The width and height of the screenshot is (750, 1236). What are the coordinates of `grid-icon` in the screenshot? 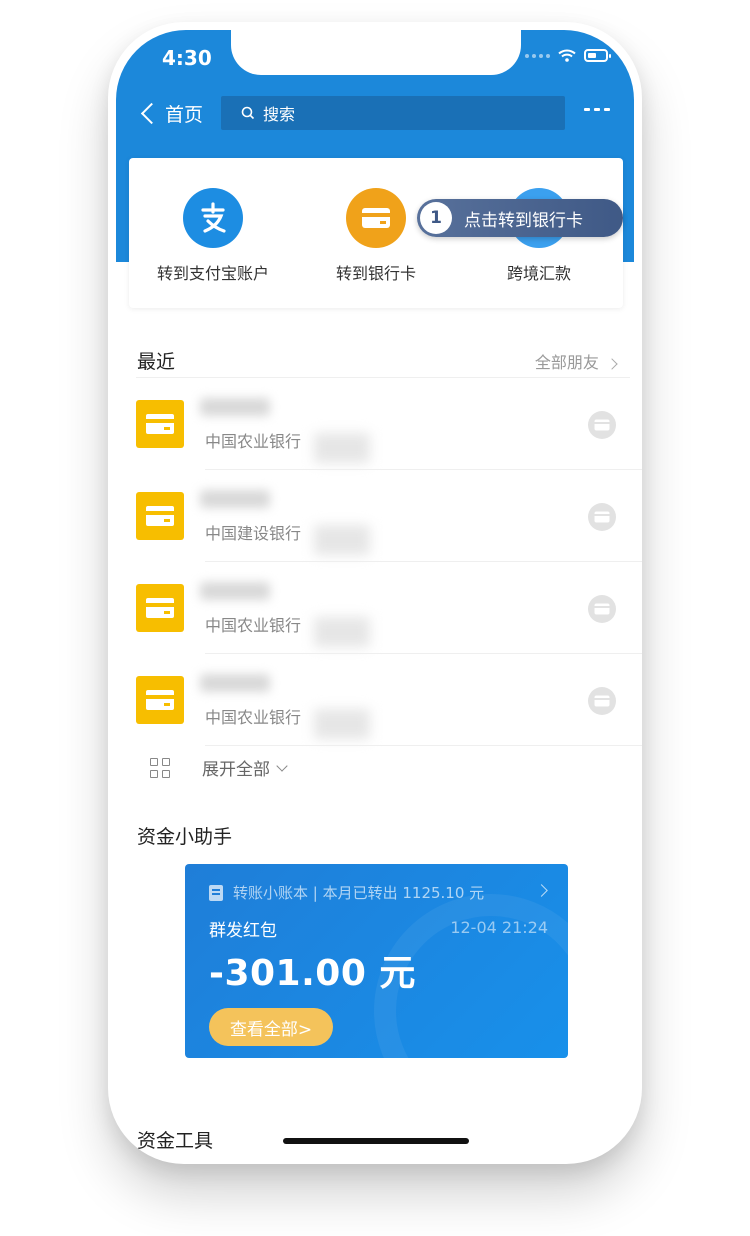 It's located at (160, 767).